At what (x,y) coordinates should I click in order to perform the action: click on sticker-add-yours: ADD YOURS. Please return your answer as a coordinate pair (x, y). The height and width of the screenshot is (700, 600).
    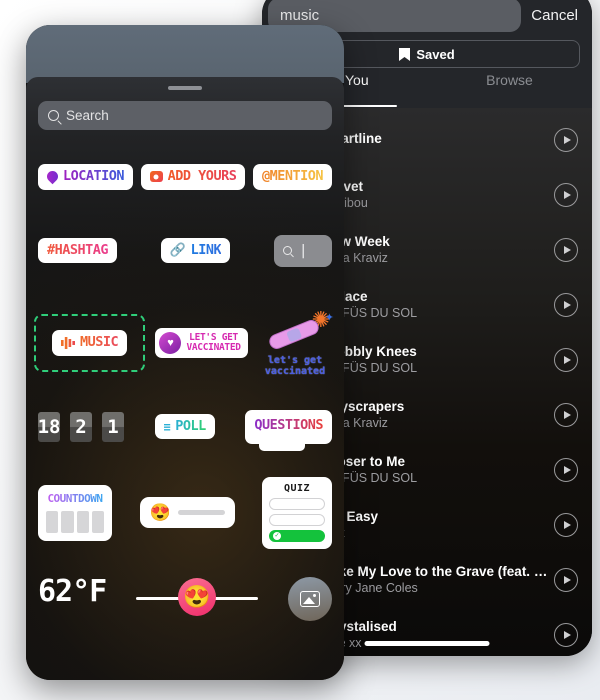
    Looking at the image, I should click on (193, 177).